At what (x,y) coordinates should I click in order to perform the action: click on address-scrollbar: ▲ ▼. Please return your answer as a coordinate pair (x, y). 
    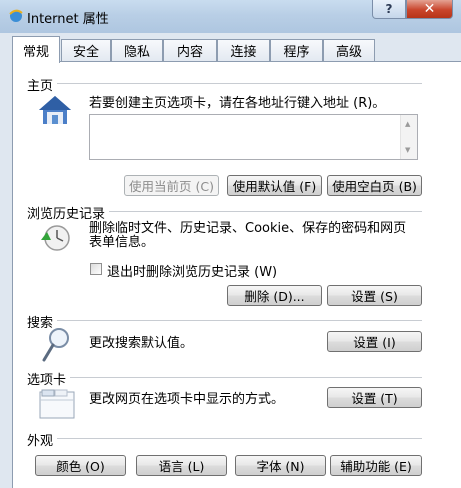
    Looking at the image, I should click on (408, 137).